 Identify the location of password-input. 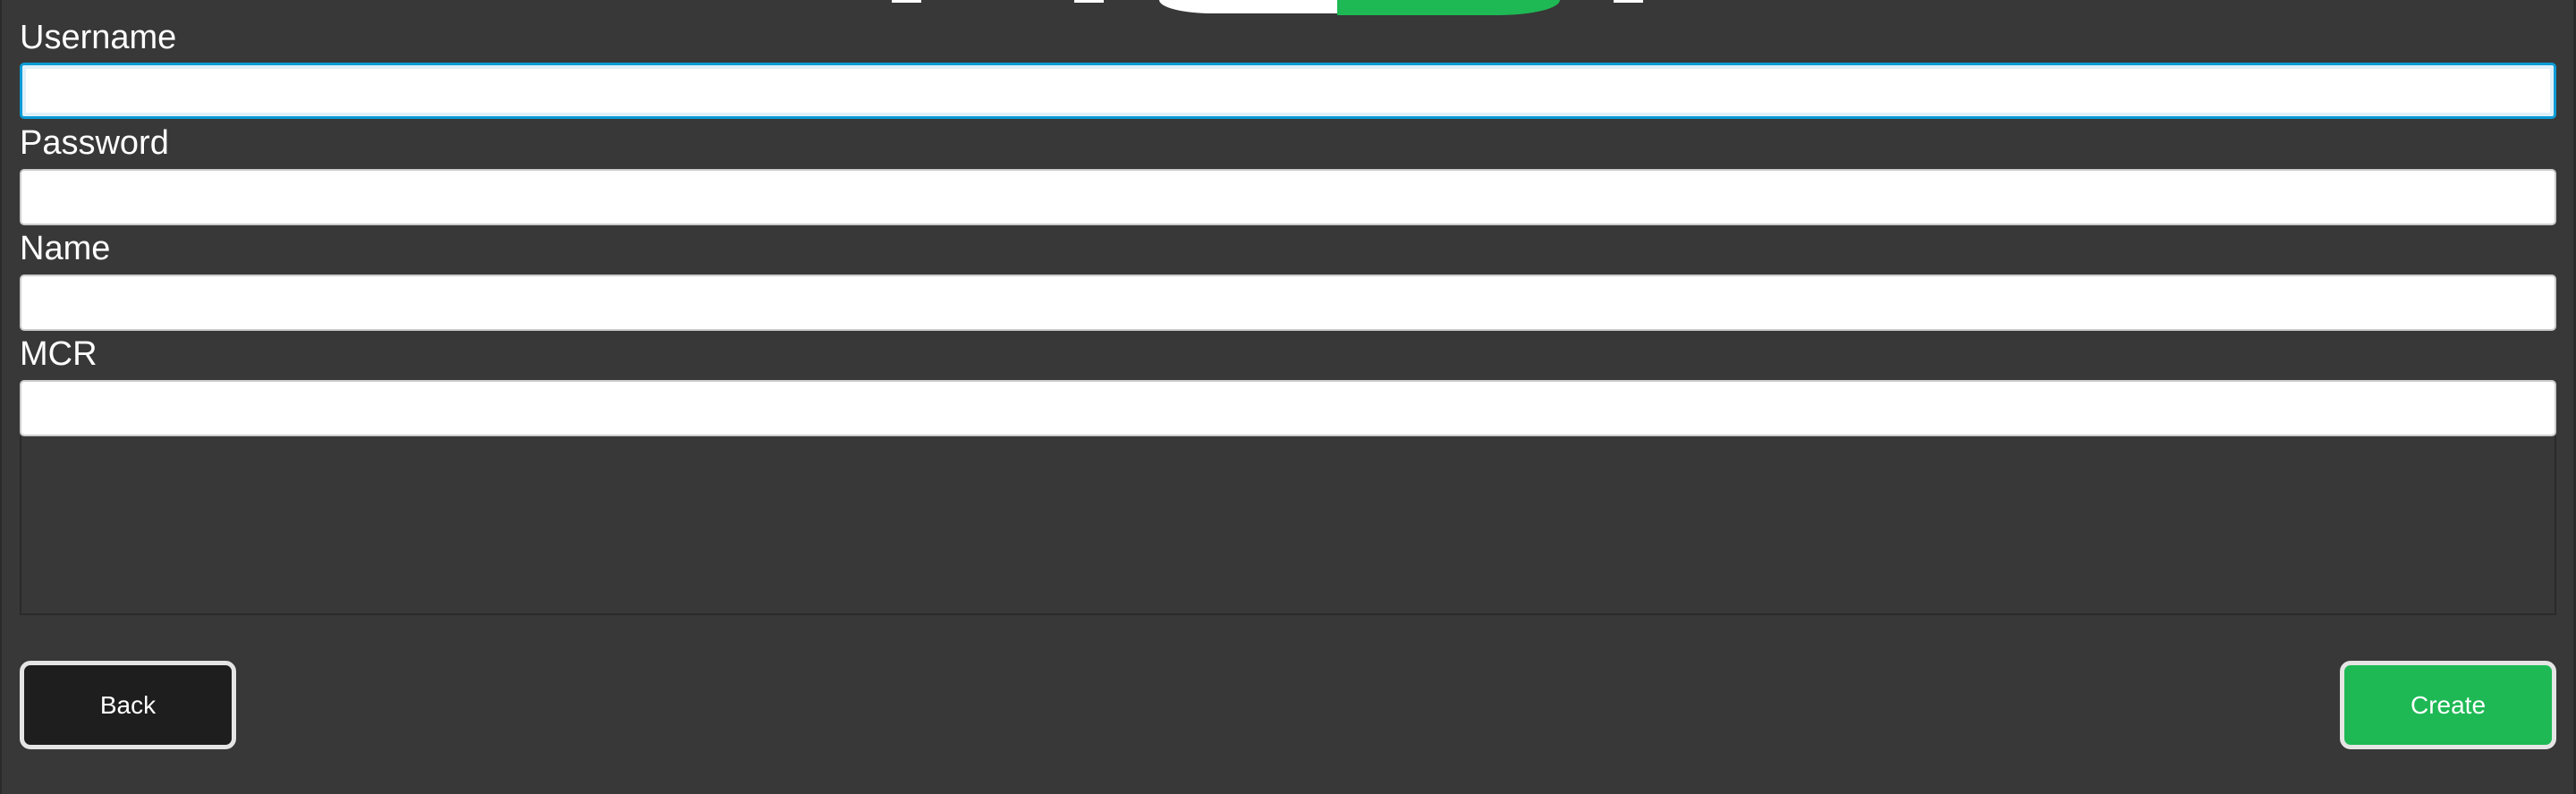
(1288, 197).